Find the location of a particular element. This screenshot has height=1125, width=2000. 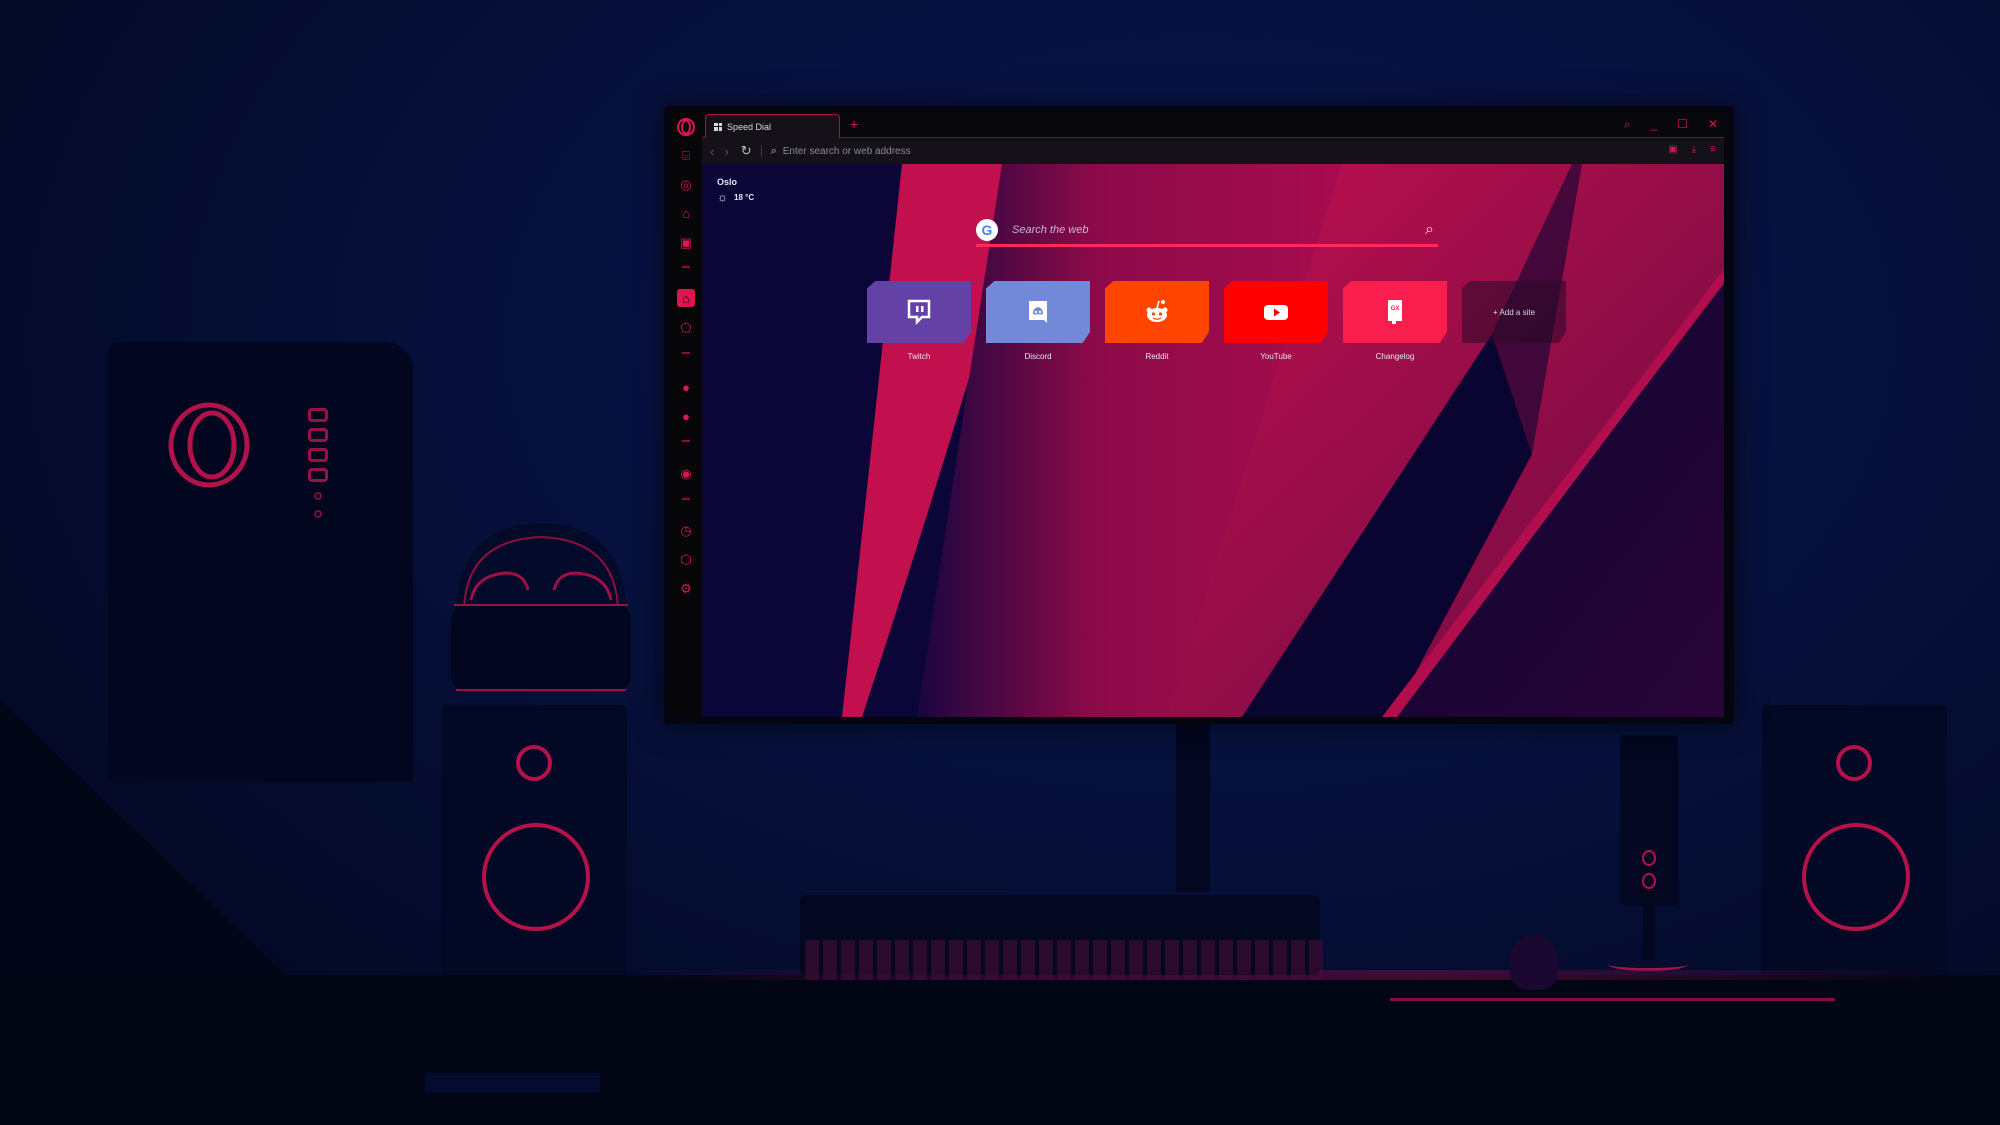

gx-control-icon: ◎ is located at coordinates (686, 184).